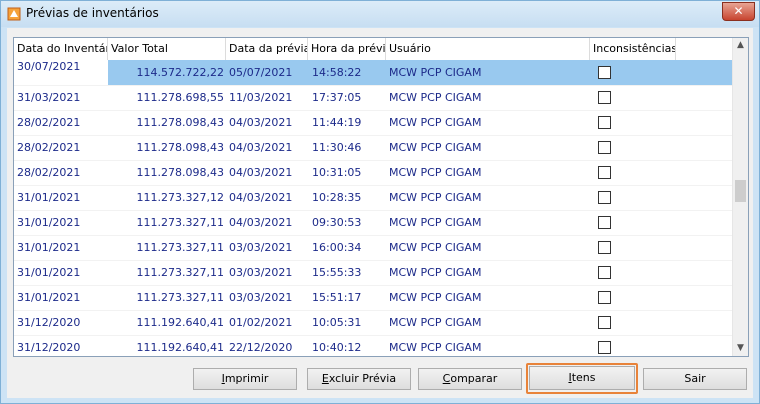 This screenshot has height=404, width=760. I want to click on scroll-down-icon: ▼, so click(740, 348).